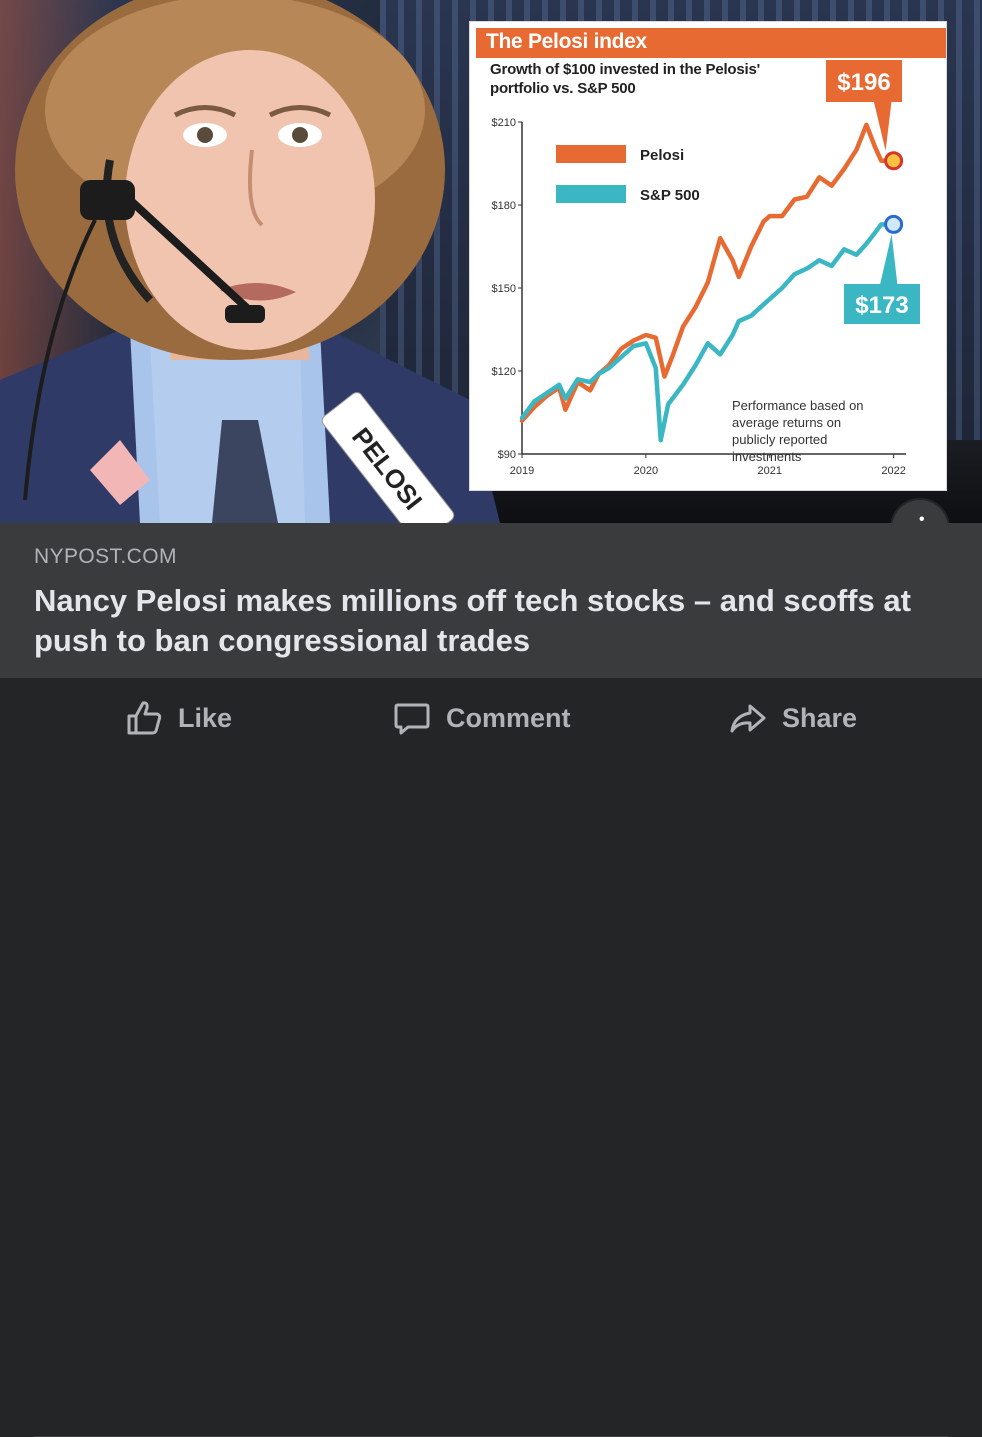 The height and width of the screenshot is (1437, 982). Describe the element at coordinates (522, 471) in the screenshot. I see `x-tick-label: 2019` at that location.